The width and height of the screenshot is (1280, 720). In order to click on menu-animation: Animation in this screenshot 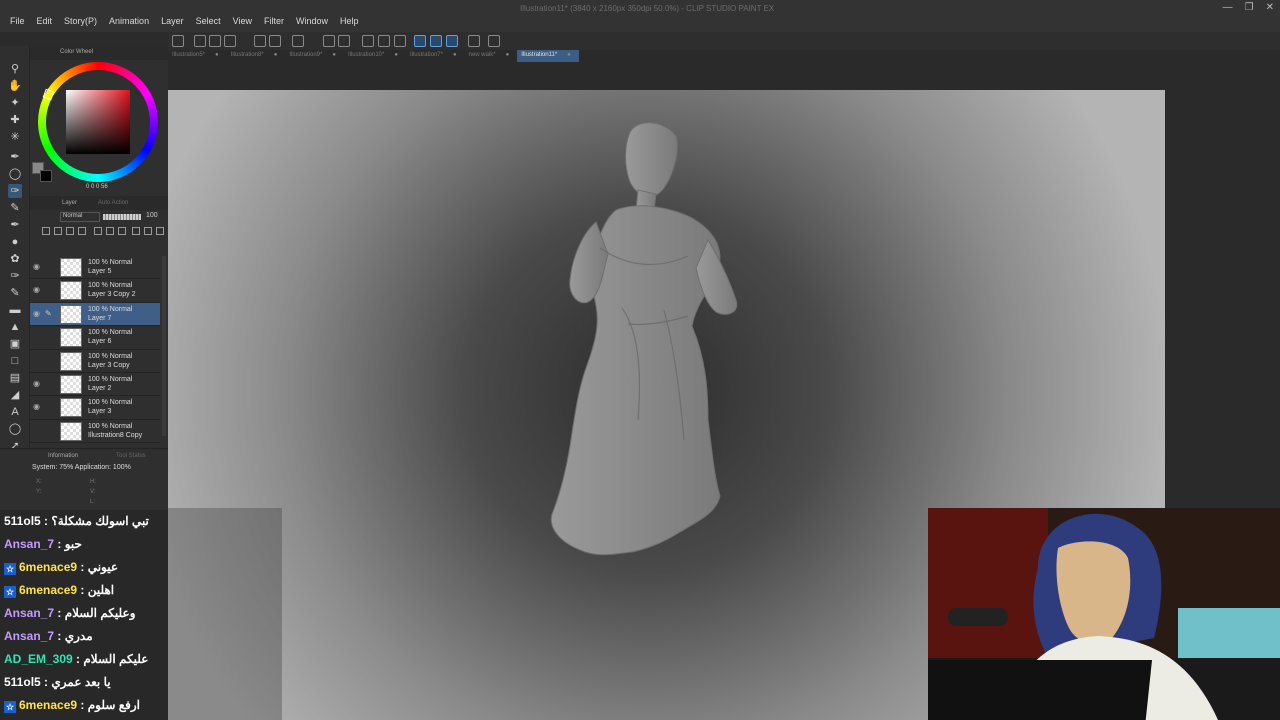, I will do `click(129, 21)`.